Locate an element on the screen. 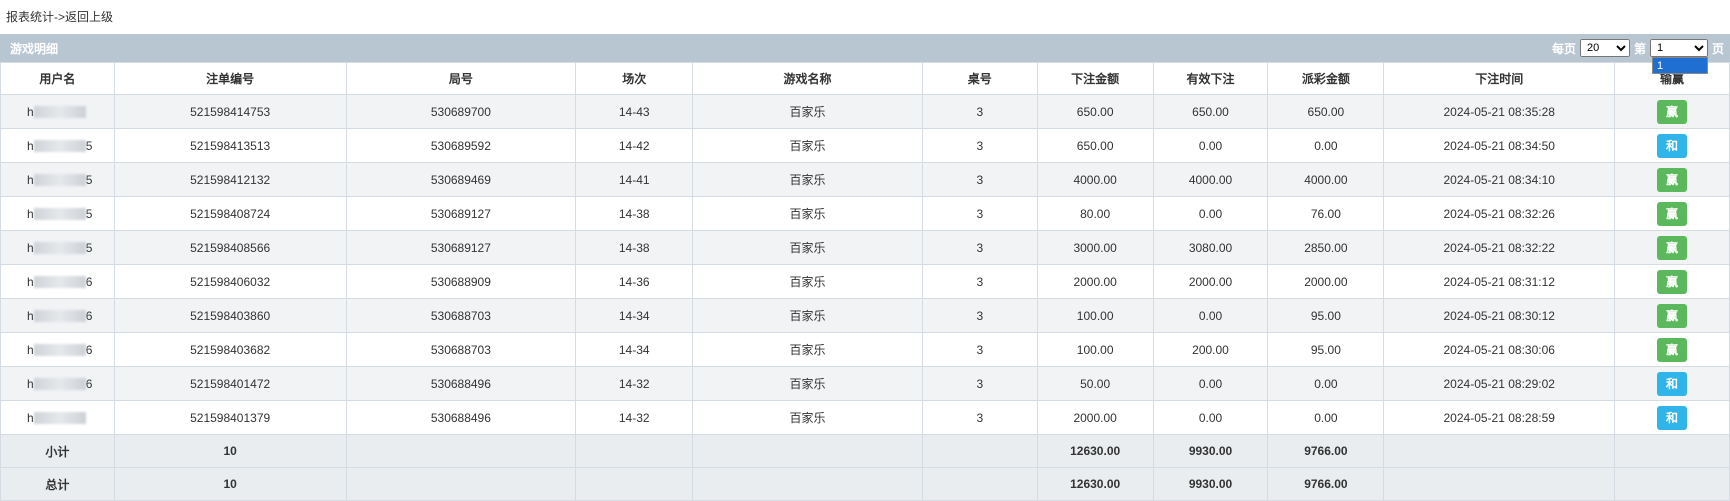 The height and width of the screenshot is (501, 1730). order-id-cell: 521598414753 is located at coordinates (230, 111).